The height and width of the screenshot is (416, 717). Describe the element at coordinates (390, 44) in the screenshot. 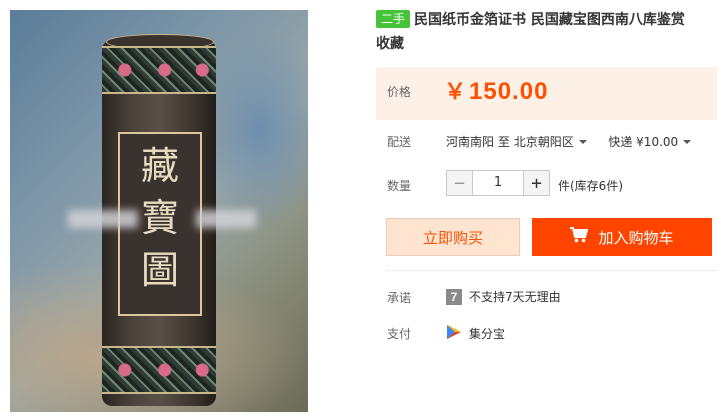

I see `product-title-continued: 收藏` at that location.